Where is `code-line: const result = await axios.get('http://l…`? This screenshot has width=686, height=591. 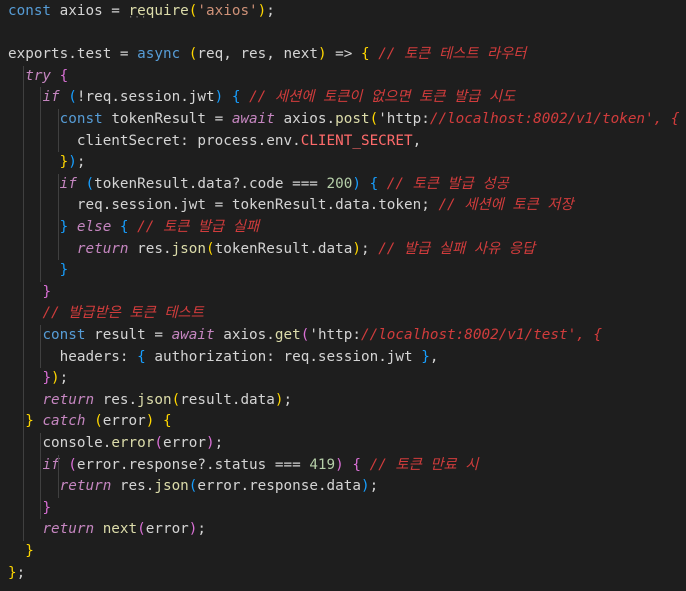 code-line: const result = await axios.get('http://l… is located at coordinates (305, 336).